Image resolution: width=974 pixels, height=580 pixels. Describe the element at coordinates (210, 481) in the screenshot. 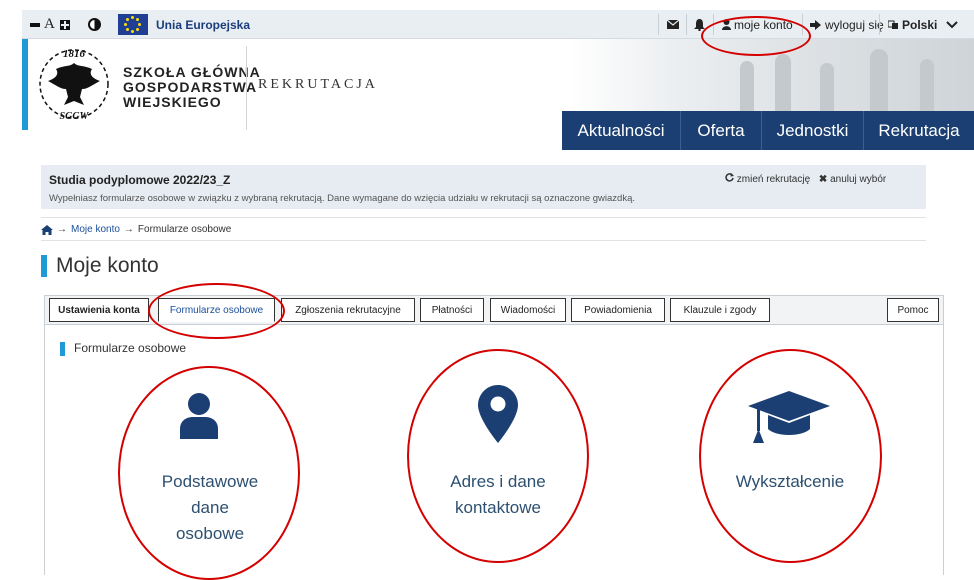

I see `card-label-line: Podstawowe` at that location.